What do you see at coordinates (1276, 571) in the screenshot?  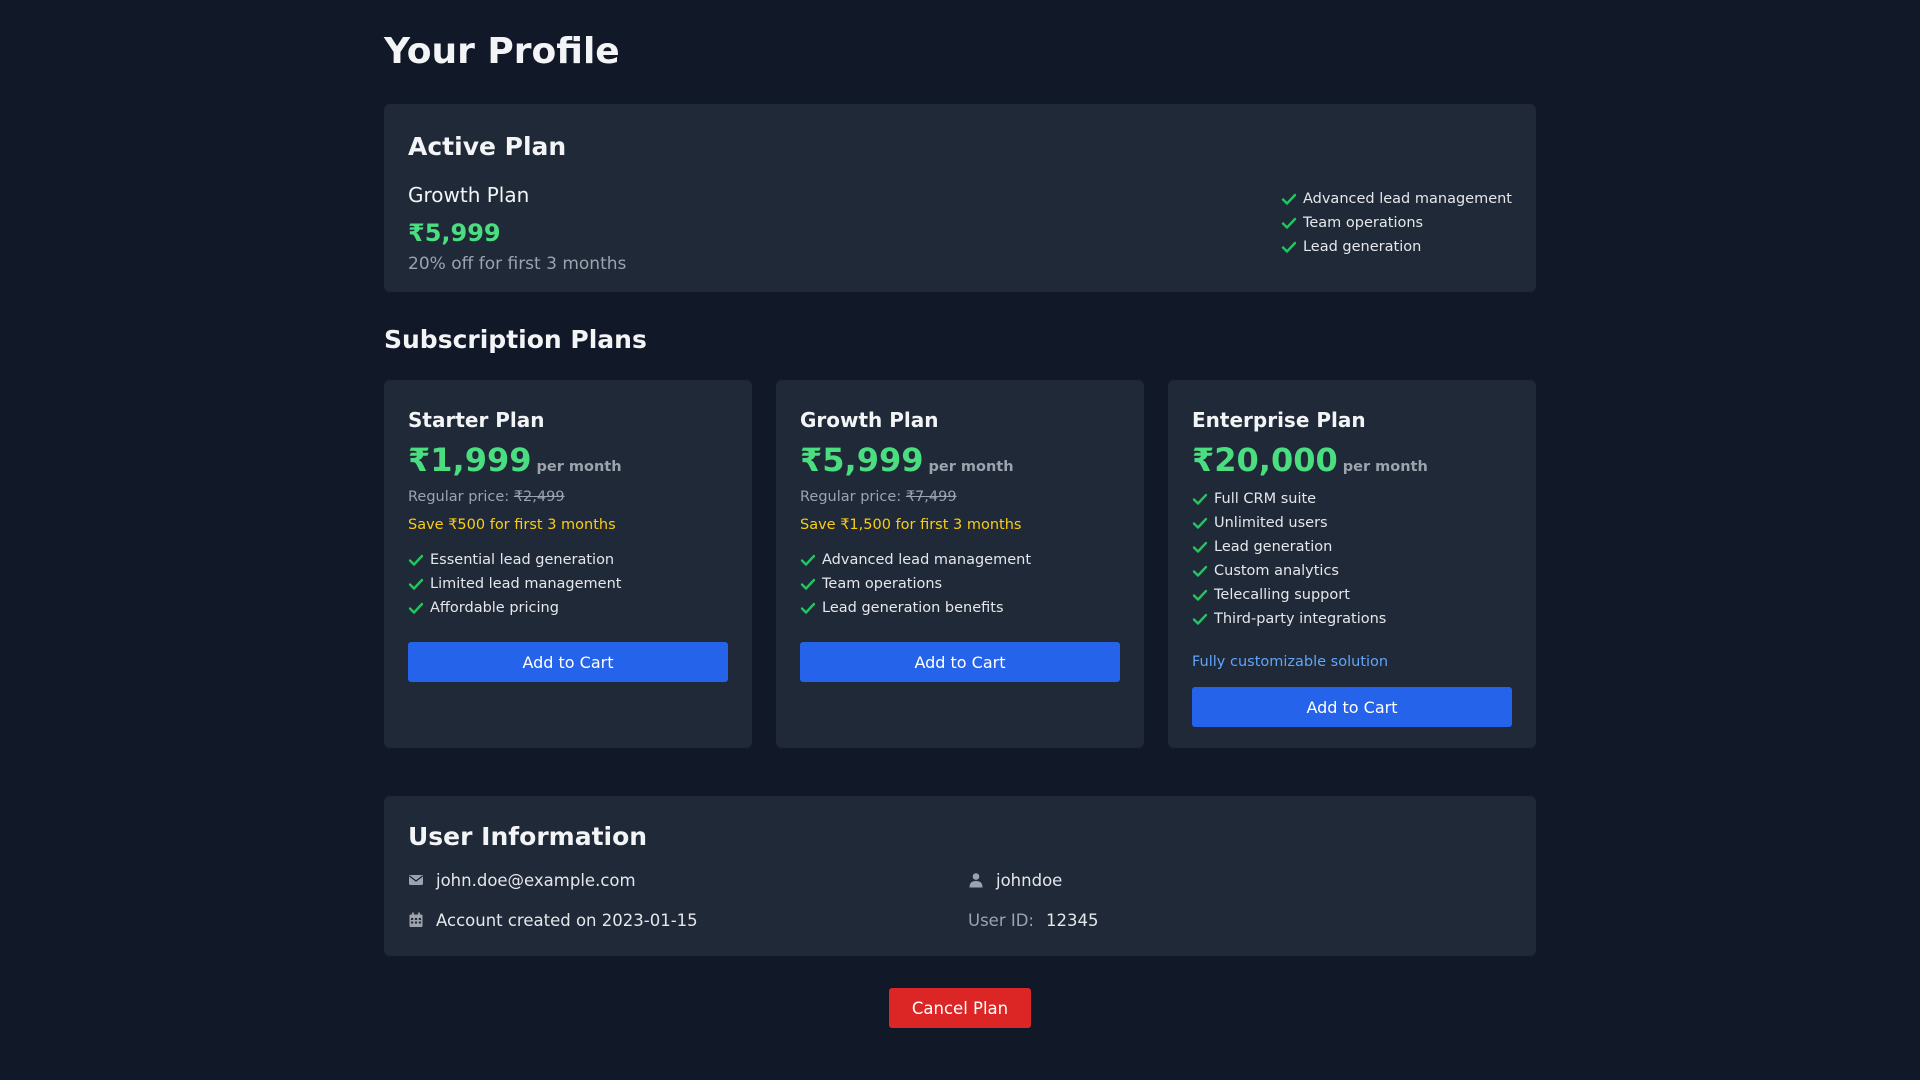 I see `feature-label: Custom analytics` at bounding box center [1276, 571].